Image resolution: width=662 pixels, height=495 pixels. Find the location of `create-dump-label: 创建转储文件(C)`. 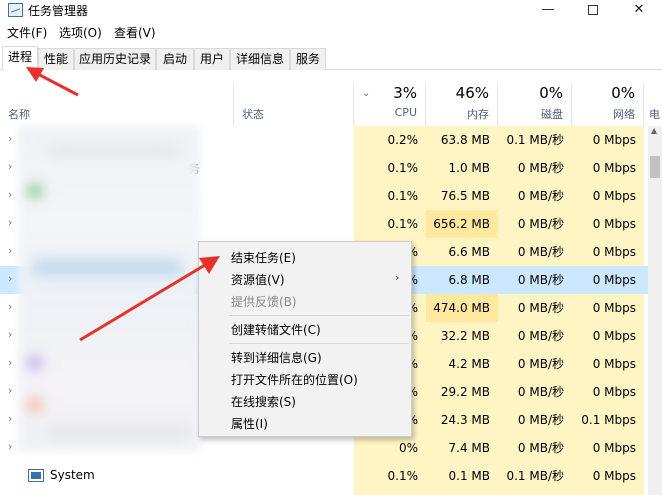

create-dump-label: 创建转储文件(C) is located at coordinates (276, 330).